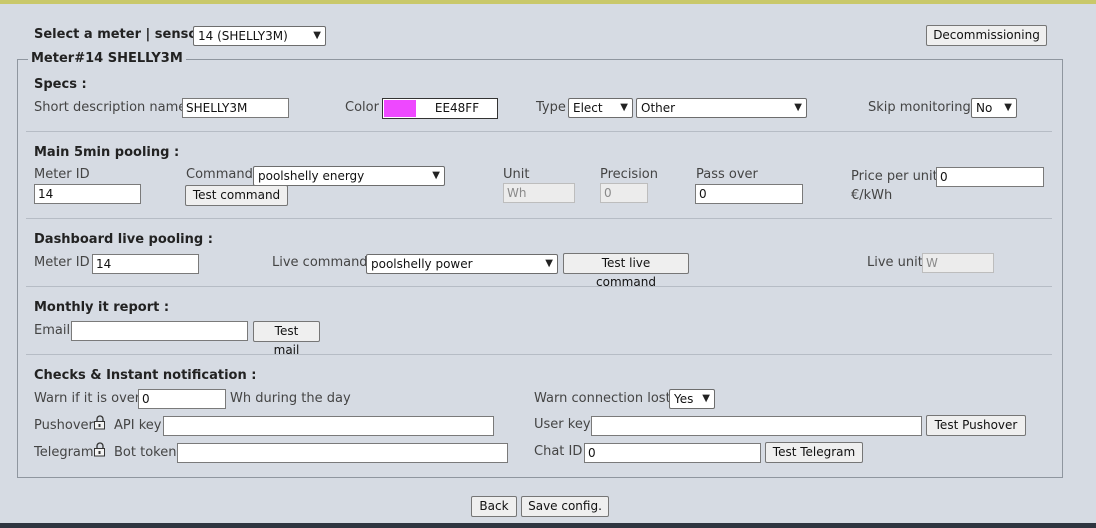  I want to click on unit-input, so click(539, 193).